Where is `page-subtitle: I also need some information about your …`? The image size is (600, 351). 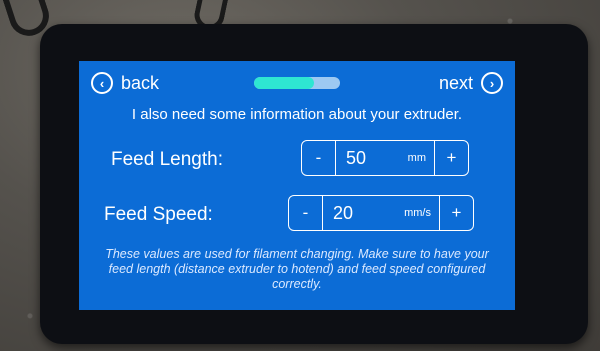
page-subtitle: I also need some information about your … is located at coordinates (297, 114).